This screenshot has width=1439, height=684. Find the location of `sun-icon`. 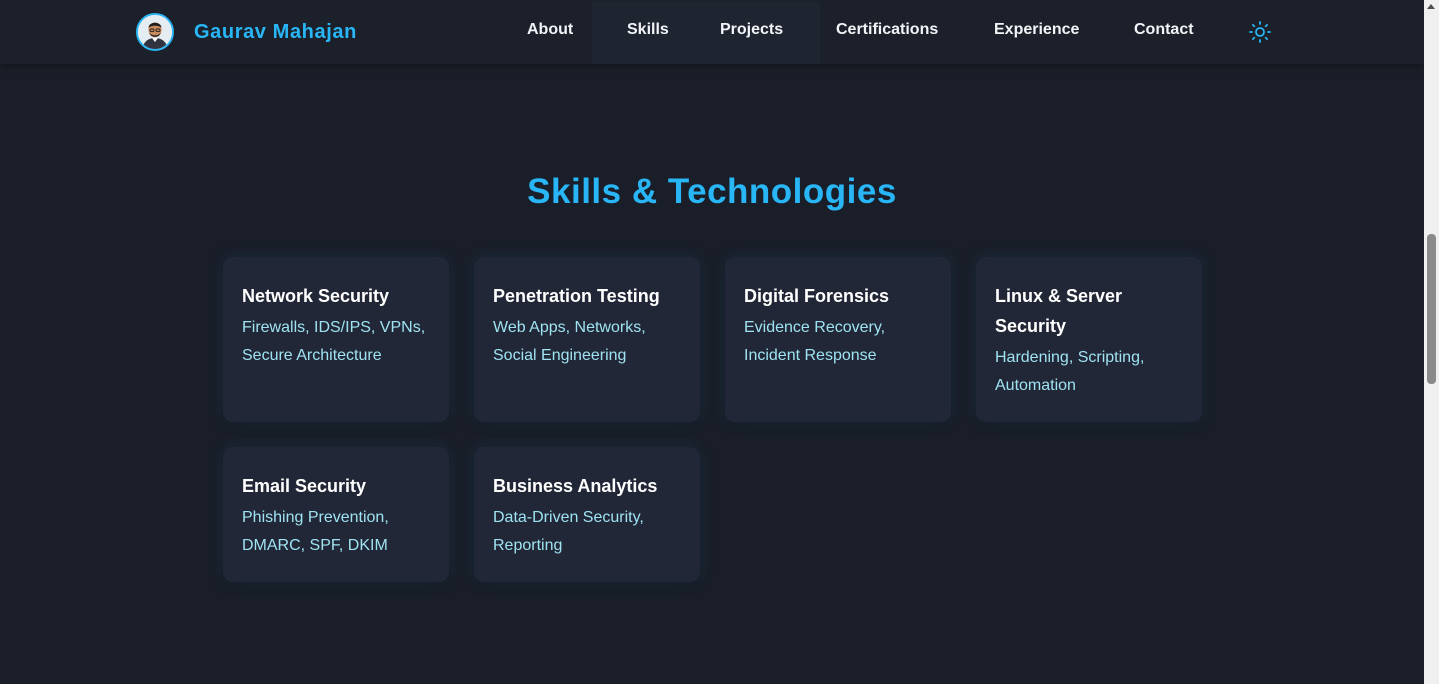

sun-icon is located at coordinates (1260, 32).